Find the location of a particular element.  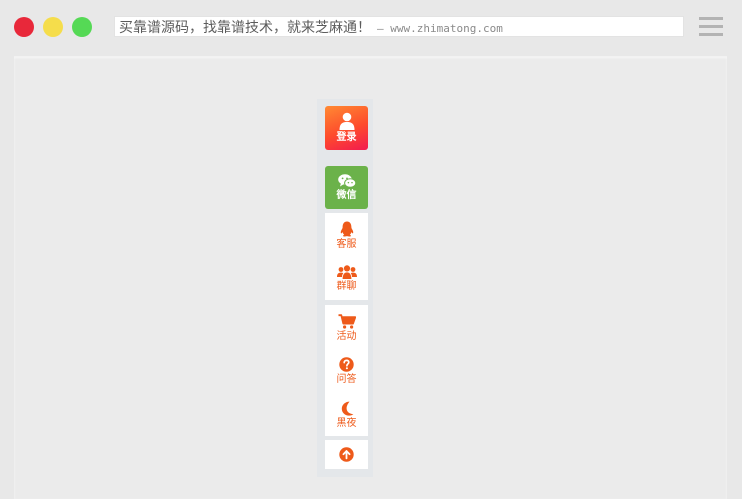

night-mode-label: 黑夜 is located at coordinates (346, 423).